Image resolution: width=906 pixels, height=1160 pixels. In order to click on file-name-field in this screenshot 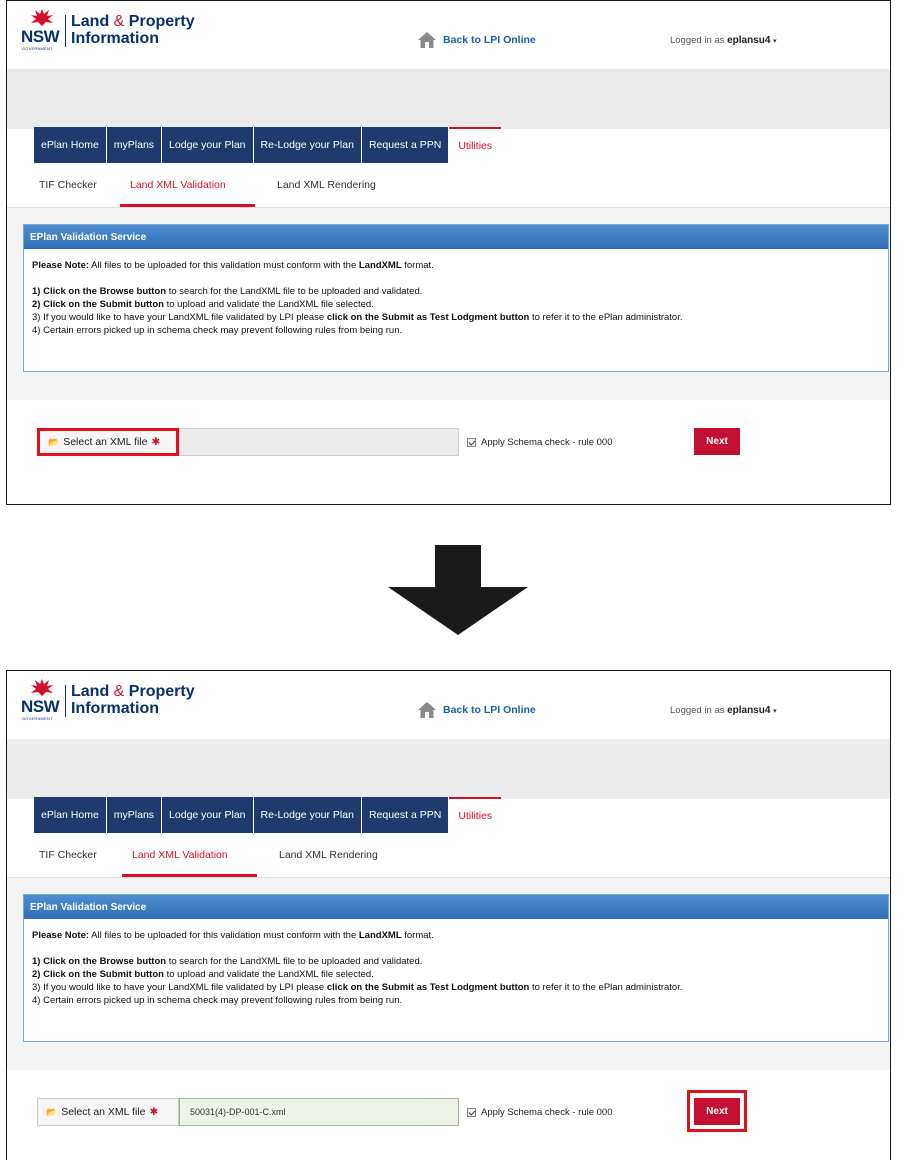, I will do `click(319, 442)`.